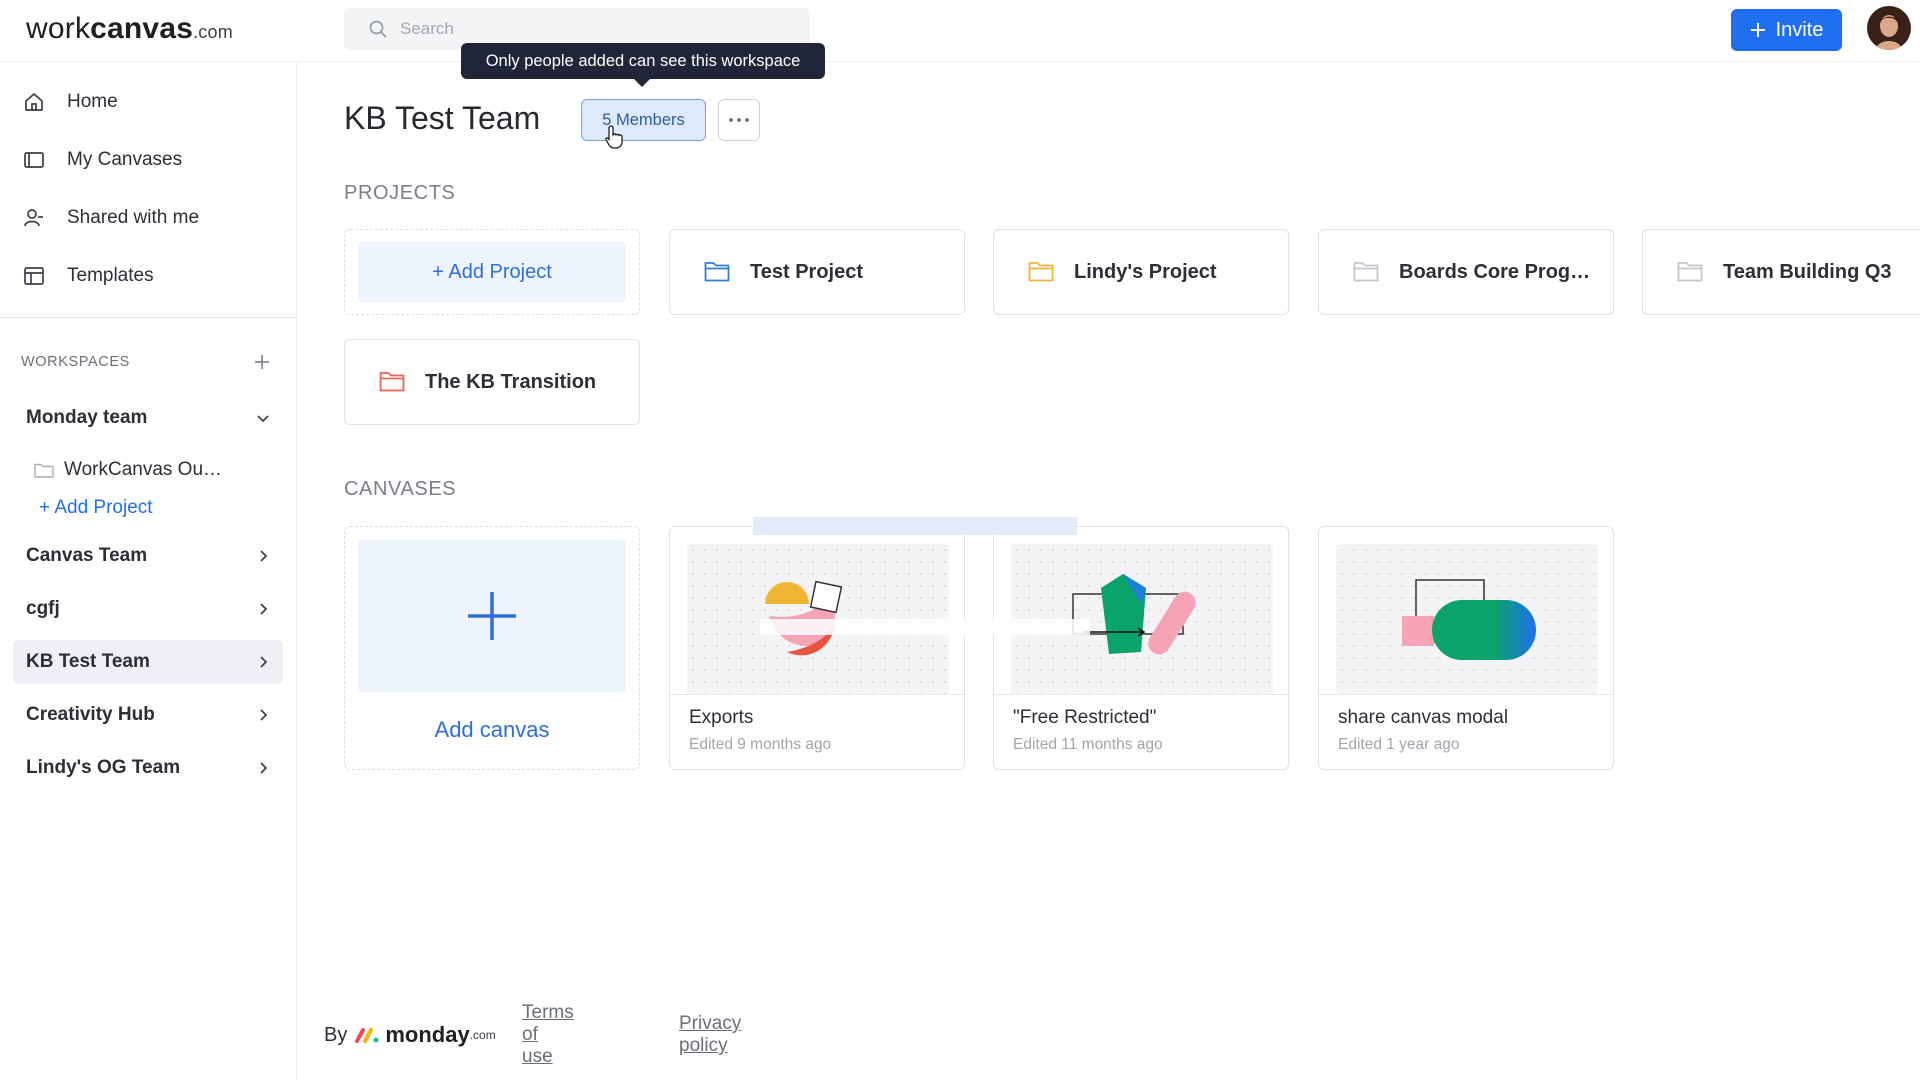 The height and width of the screenshot is (1080, 1920). I want to click on avatar-image, so click(1889, 28).